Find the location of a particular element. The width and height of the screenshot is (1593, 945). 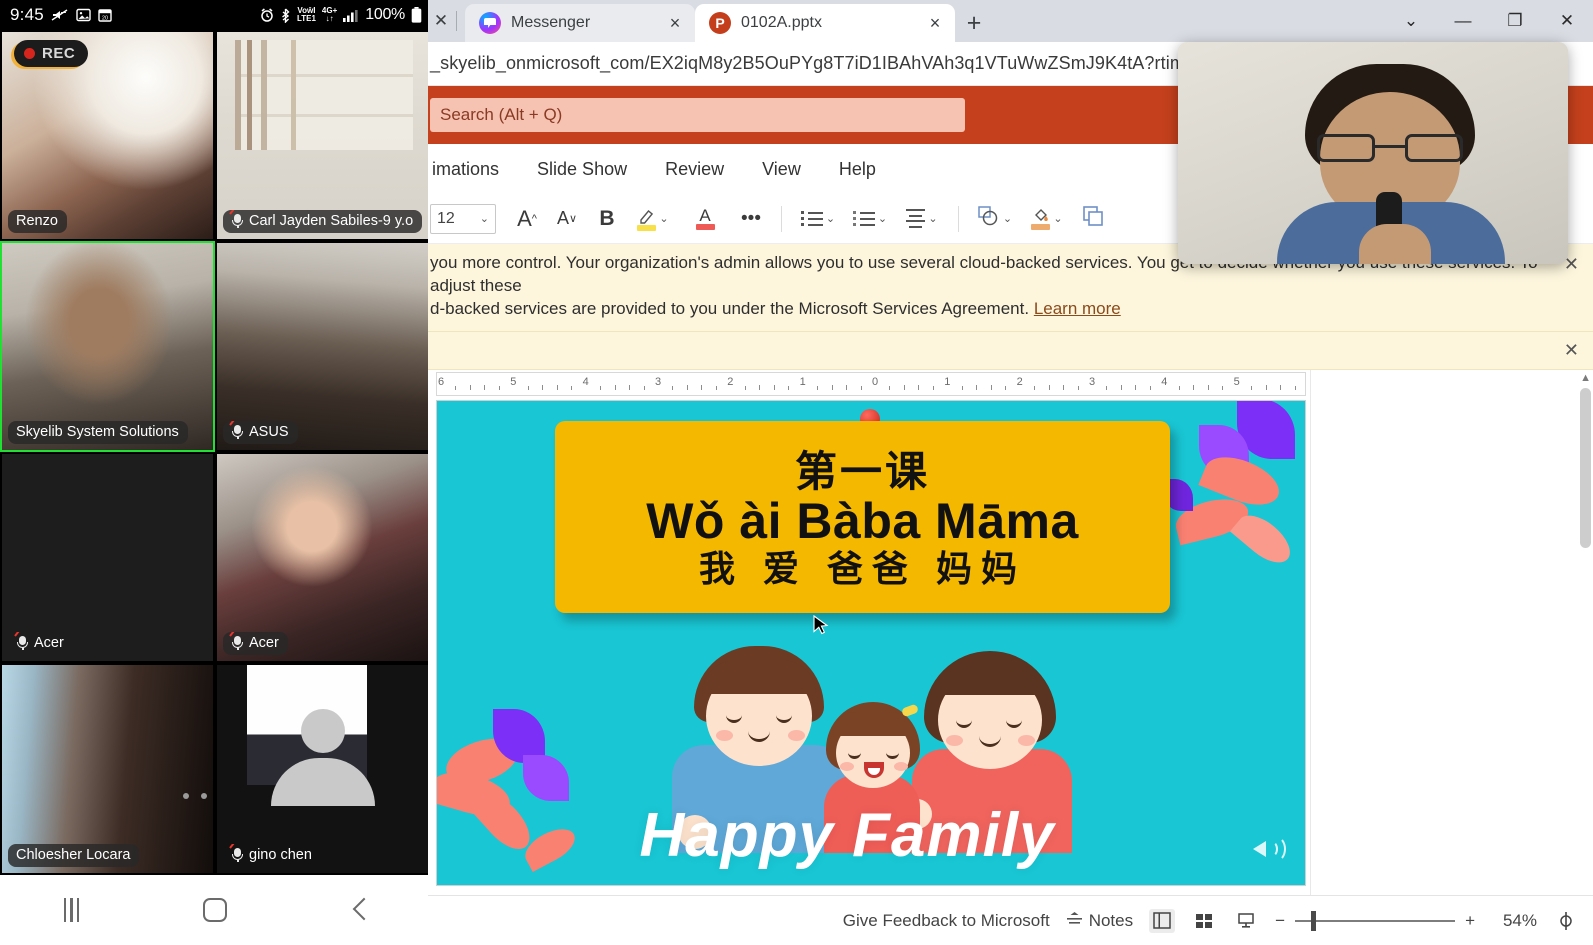

video-tile-asus: ASUS is located at coordinates (322, 346).